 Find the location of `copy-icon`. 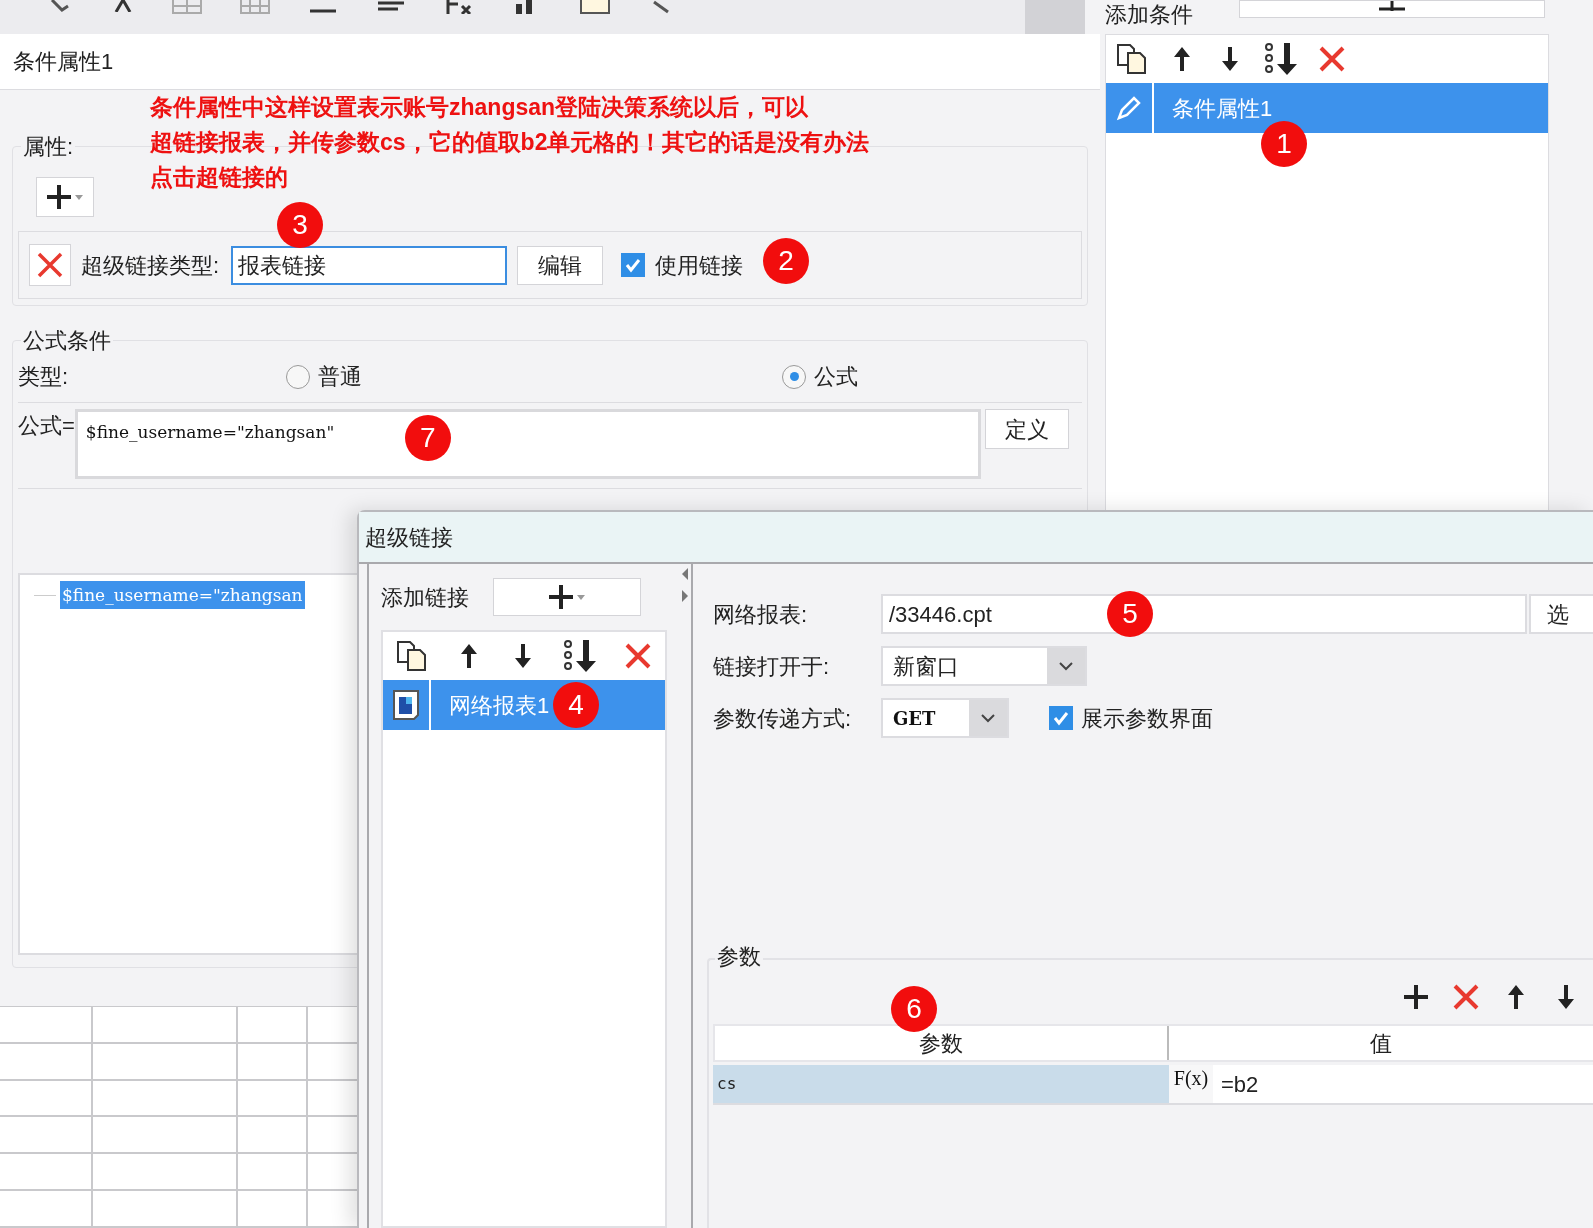

copy-icon is located at coordinates (1132, 59).